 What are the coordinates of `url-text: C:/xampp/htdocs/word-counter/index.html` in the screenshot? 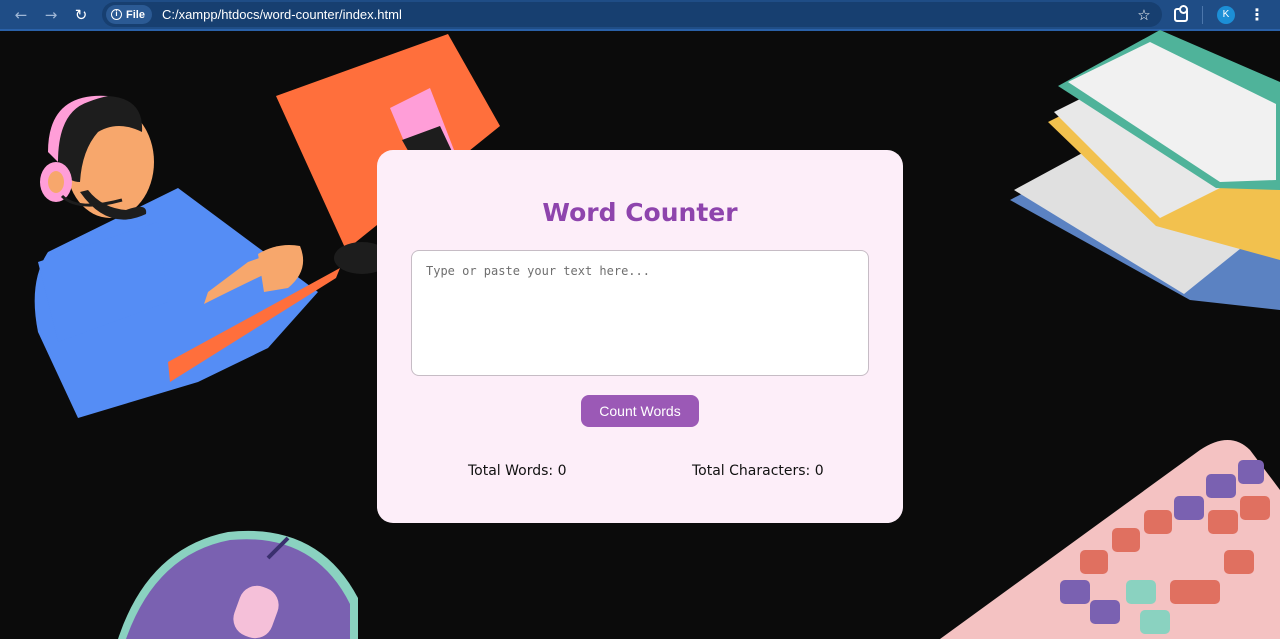 It's located at (647, 14).